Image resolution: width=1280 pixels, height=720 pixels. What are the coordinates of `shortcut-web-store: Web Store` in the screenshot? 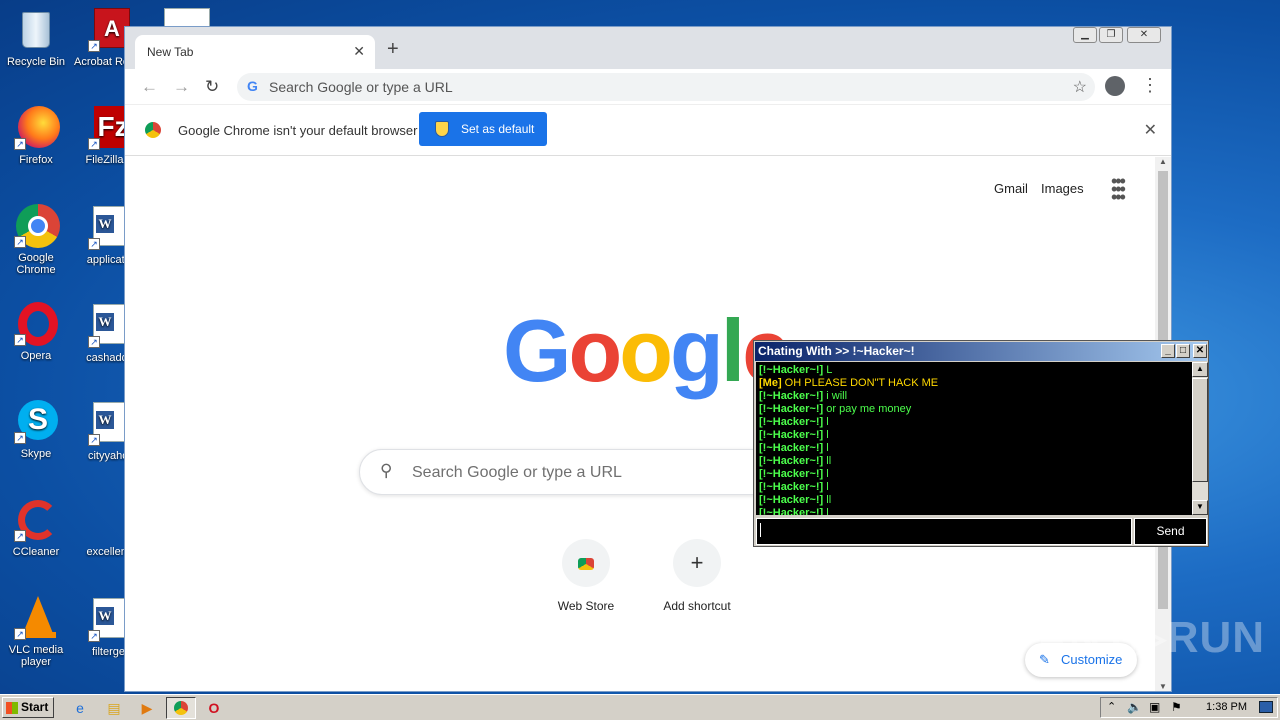 It's located at (586, 576).